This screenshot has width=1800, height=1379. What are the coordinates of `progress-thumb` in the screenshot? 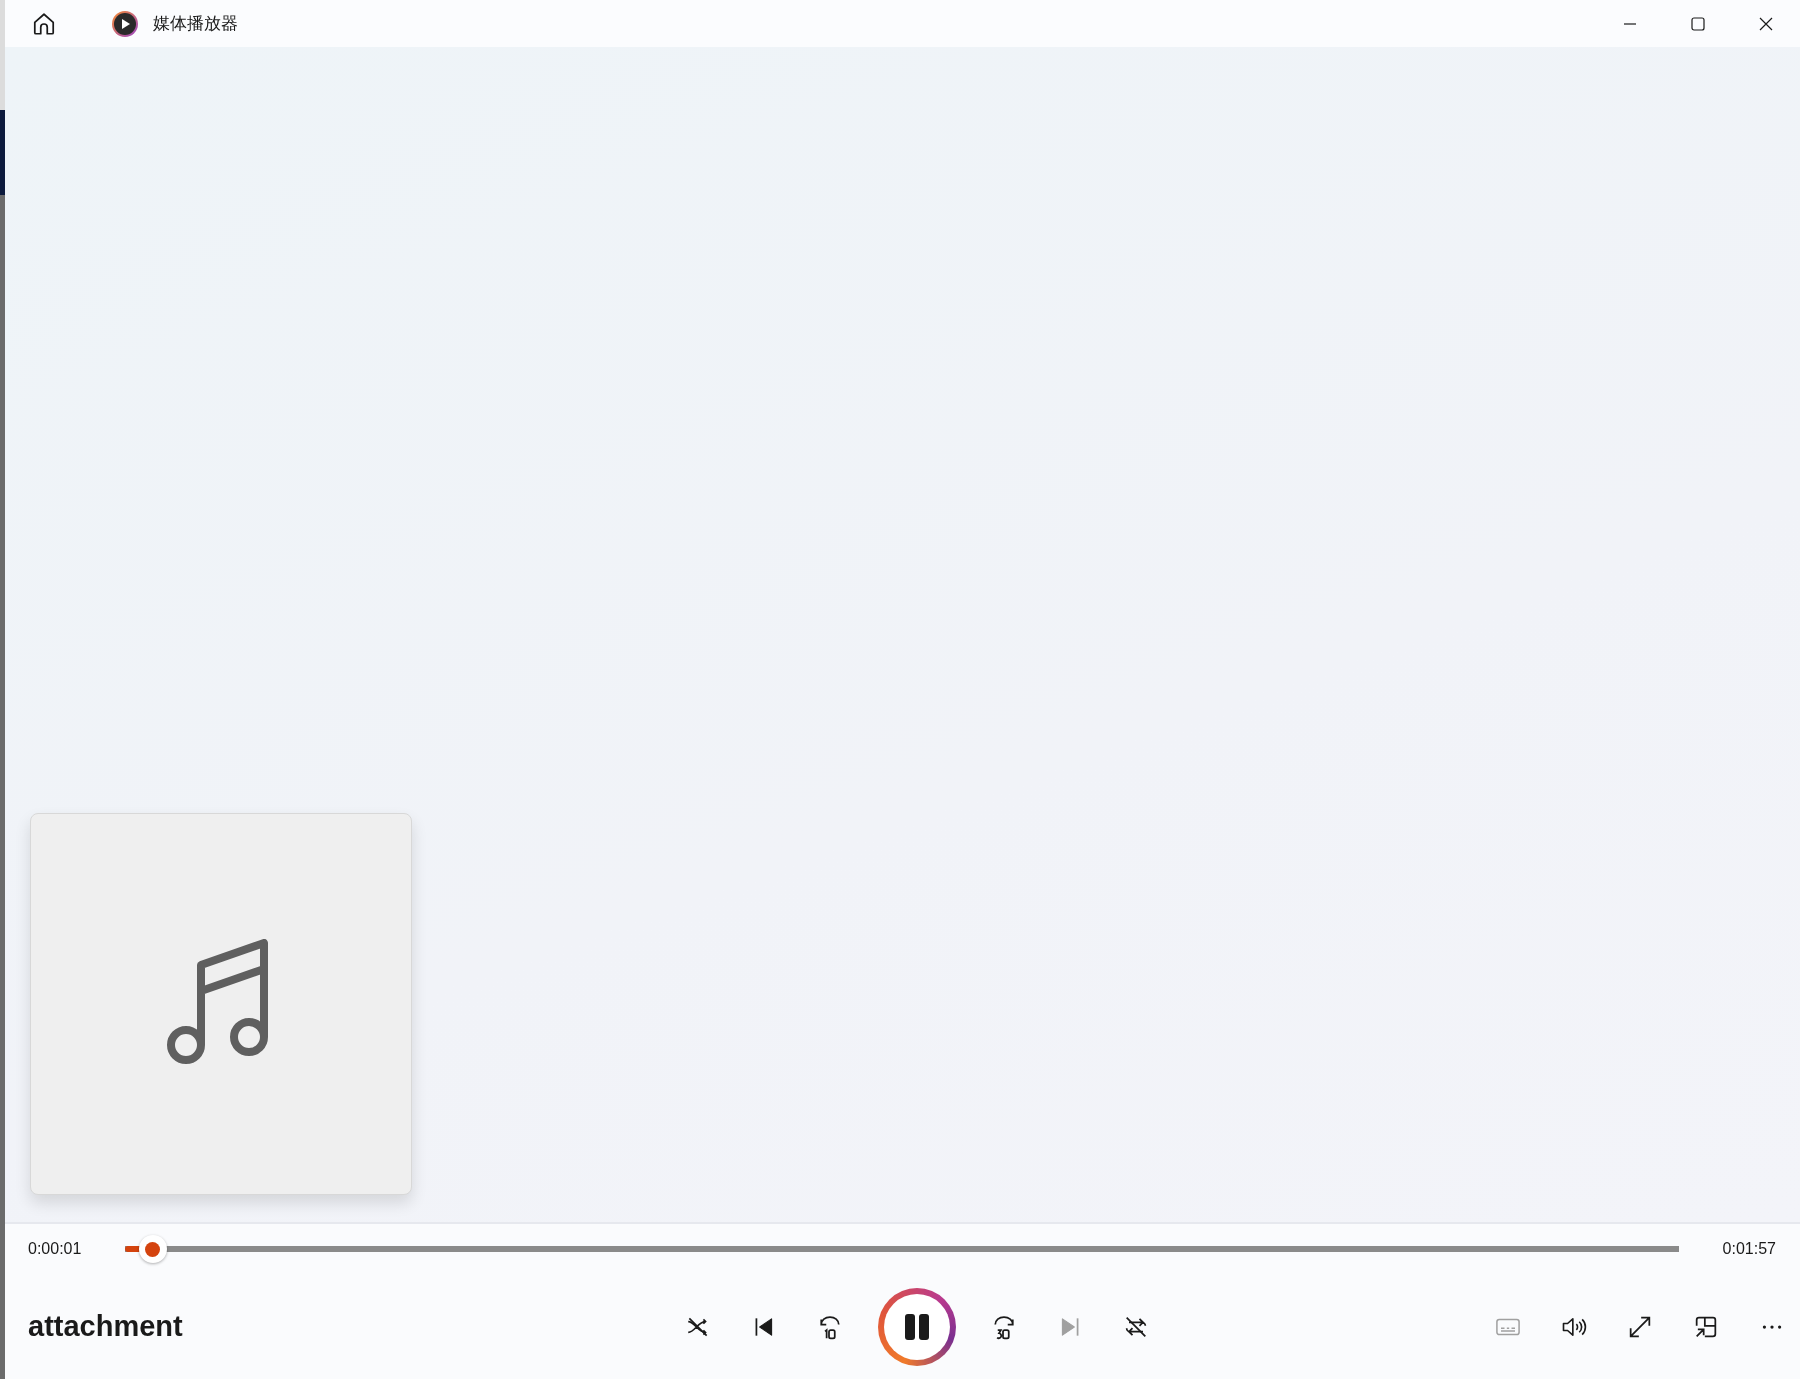 It's located at (152, 1249).